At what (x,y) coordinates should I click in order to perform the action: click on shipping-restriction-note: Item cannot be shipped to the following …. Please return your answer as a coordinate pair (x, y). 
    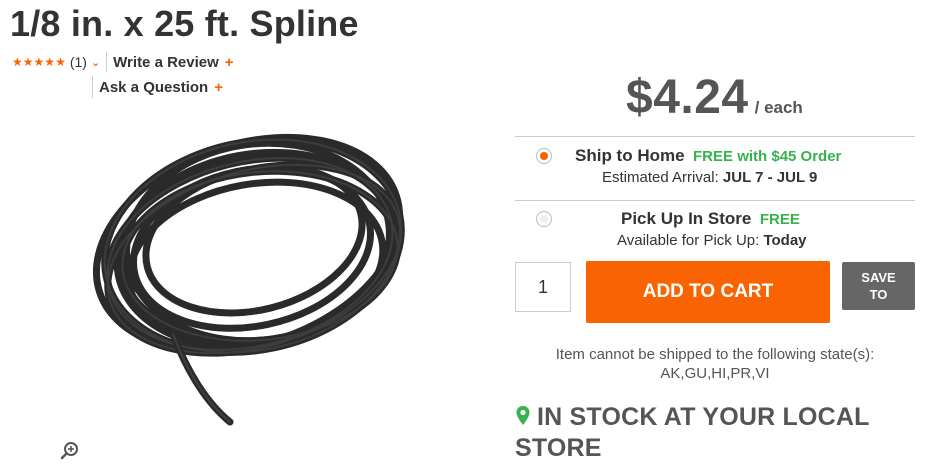
    Looking at the image, I should click on (715, 364).